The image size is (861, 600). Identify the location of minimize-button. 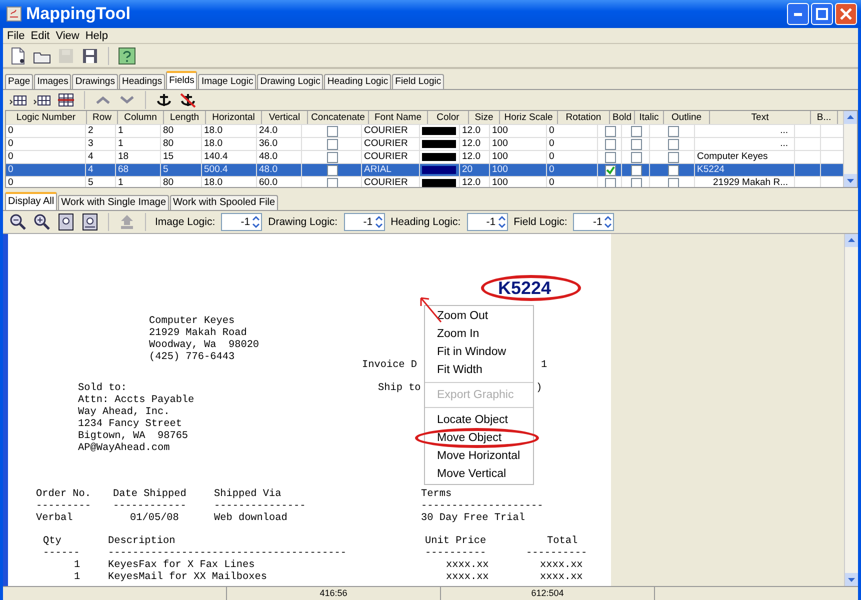
(798, 14).